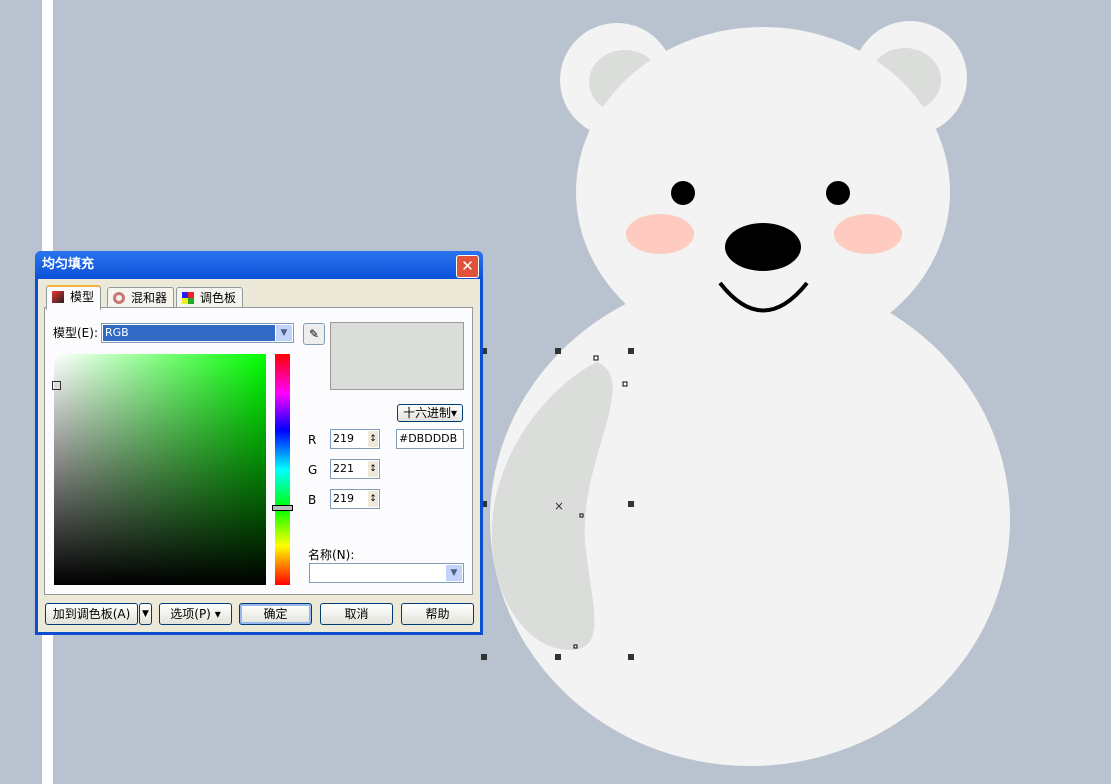  I want to click on eyedropper-button: ✎, so click(314, 334).